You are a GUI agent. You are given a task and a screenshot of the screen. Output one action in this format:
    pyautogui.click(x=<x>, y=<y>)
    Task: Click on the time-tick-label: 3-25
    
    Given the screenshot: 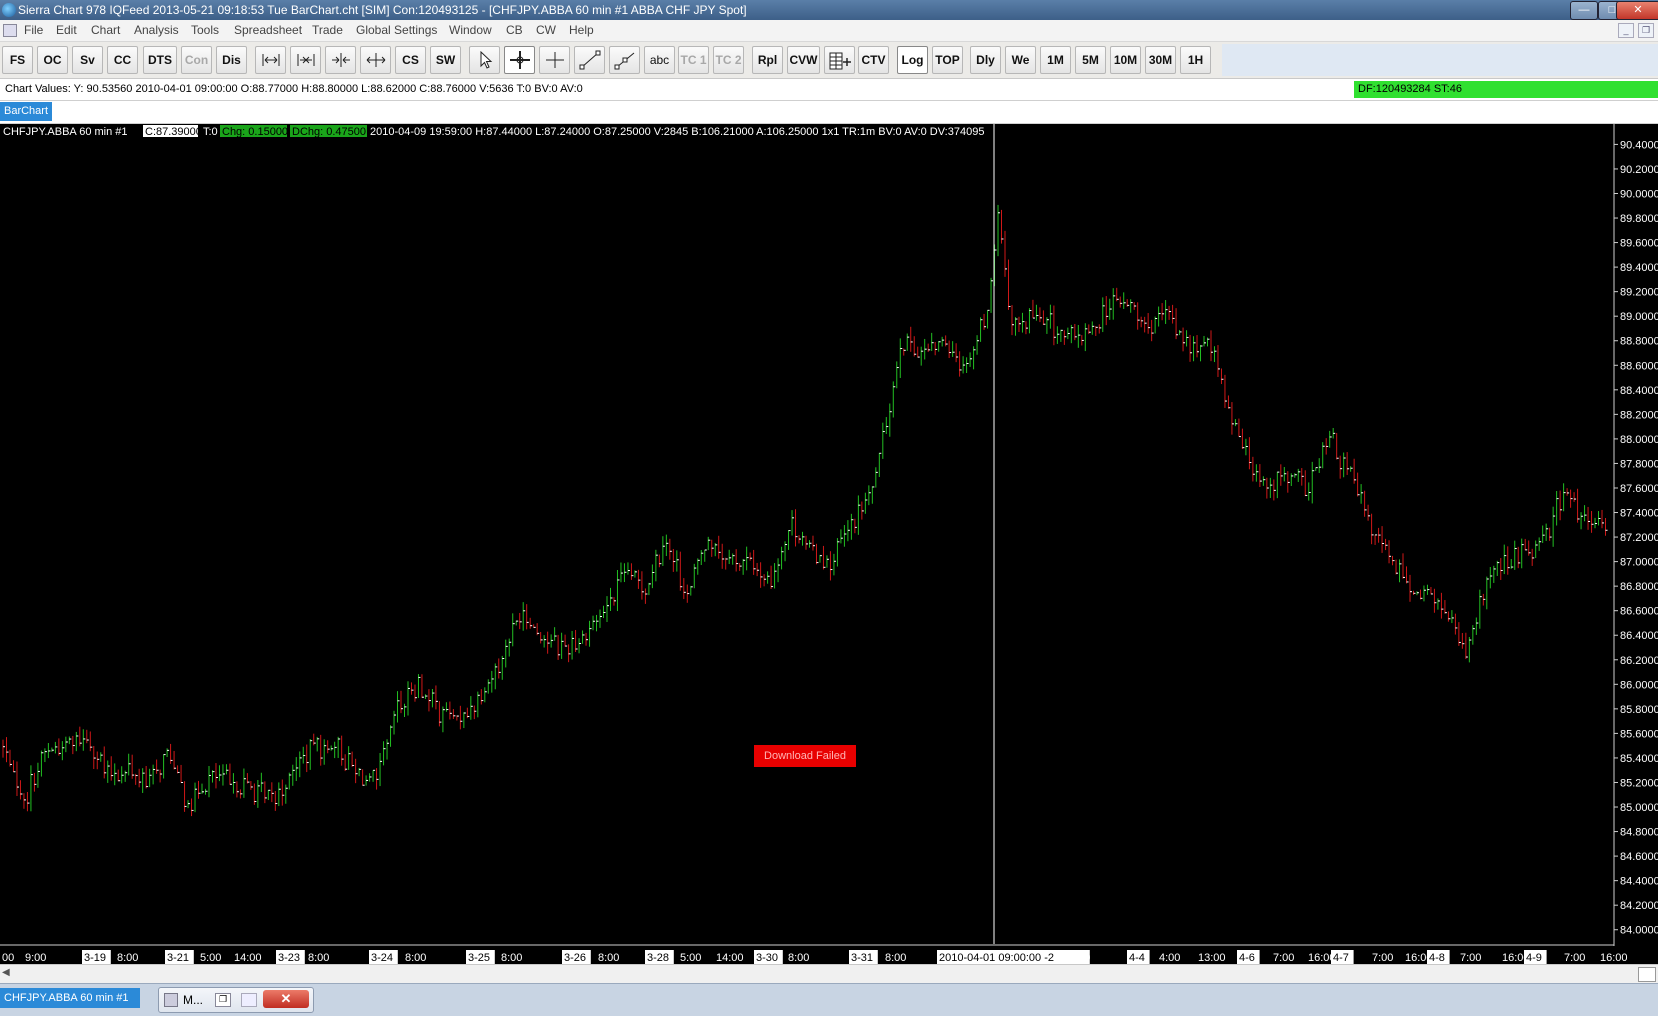 What is the action you would take?
    pyautogui.click(x=479, y=958)
    